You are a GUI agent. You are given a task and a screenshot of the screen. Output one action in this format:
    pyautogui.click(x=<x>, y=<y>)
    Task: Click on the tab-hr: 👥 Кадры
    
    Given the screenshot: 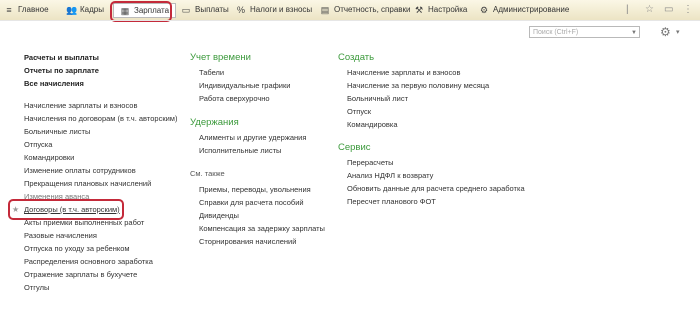 What is the action you would take?
    pyautogui.click(x=85, y=9)
    